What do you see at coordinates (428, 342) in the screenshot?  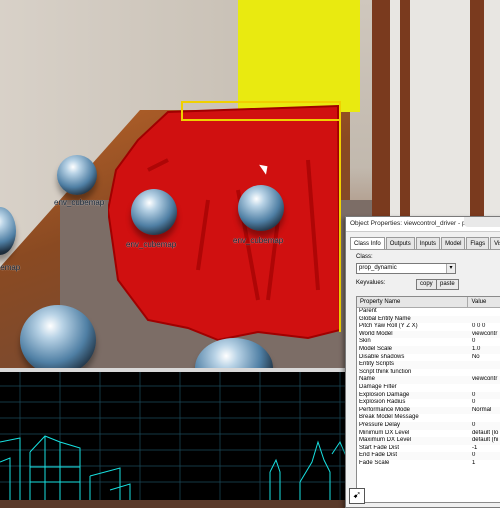 I see `table-row: Skin 0` at bounding box center [428, 342].